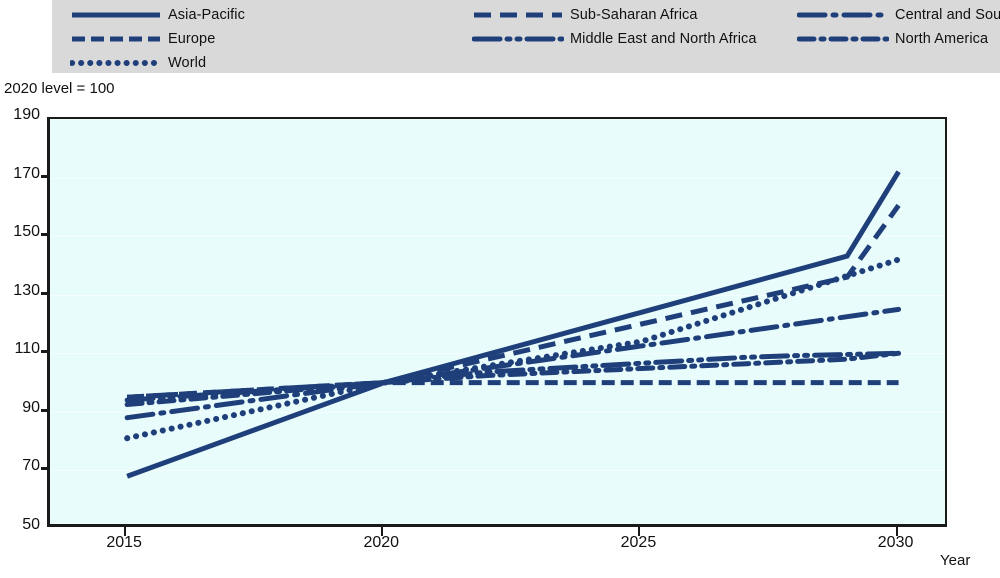  What do you see at coordinates (663, 39) in the screenshot?
I see `legend-item-label: Middle East and North Africa` at bounding box center [663, 39].